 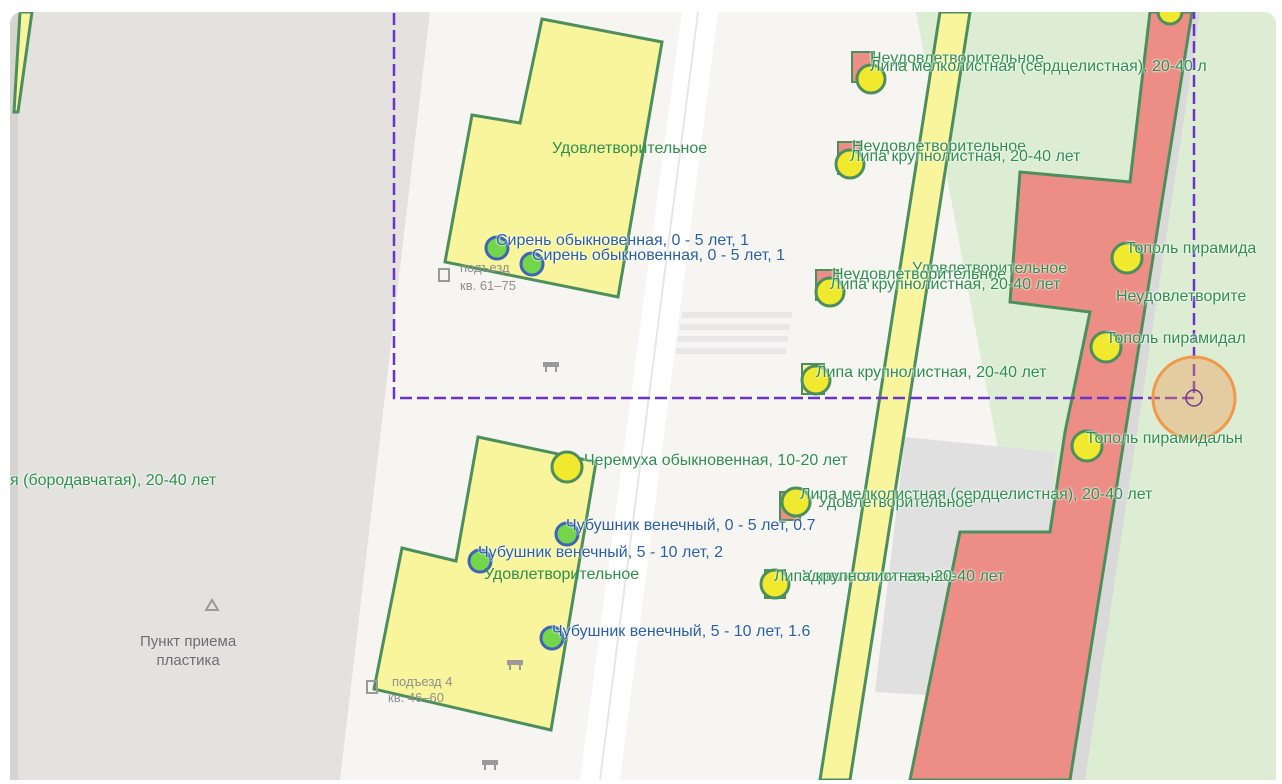 What do you see at coordinates (1164, 438) in the screenshot?
I see `tree-name-label: Тополь пирамидальн` at bounding box center [1164, 438].